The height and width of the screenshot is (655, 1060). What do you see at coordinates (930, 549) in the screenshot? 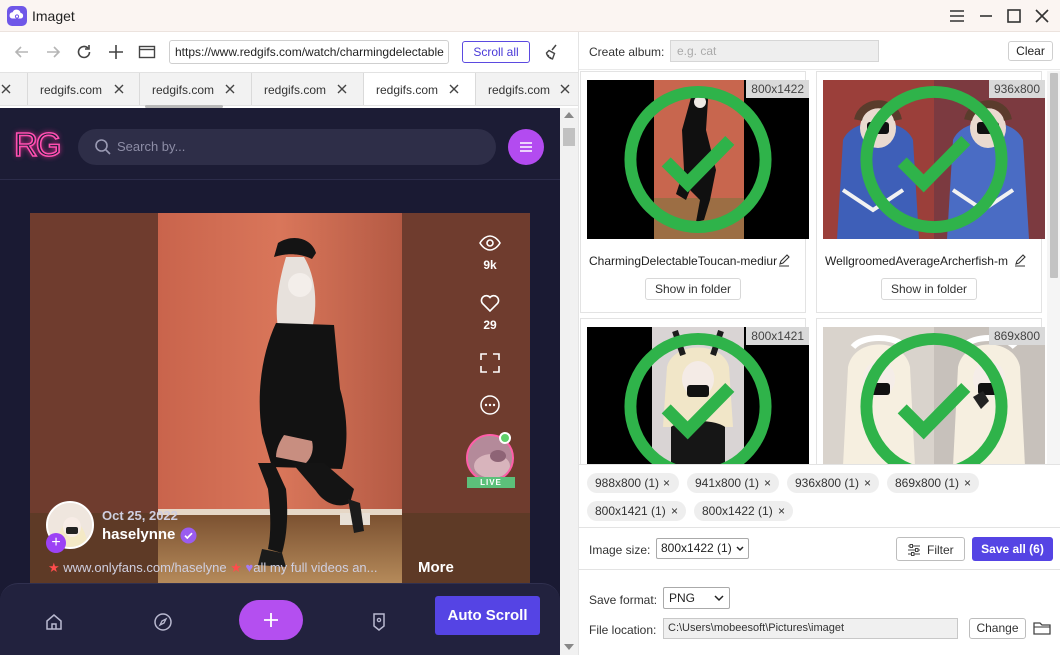
I see `filter-button: Filter` at bounding box center [930, 549].